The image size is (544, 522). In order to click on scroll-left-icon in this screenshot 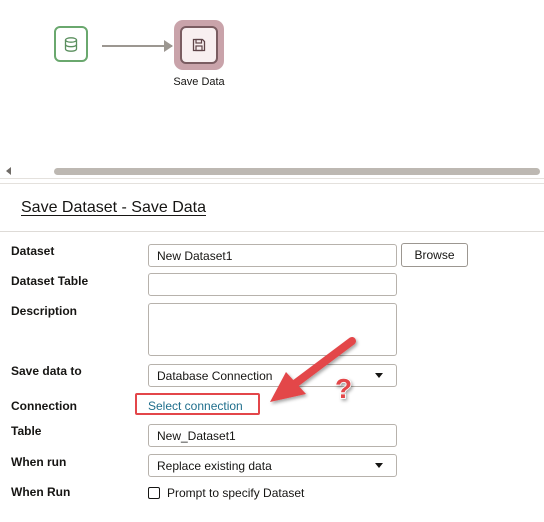, I will do `click(8, 171)`.